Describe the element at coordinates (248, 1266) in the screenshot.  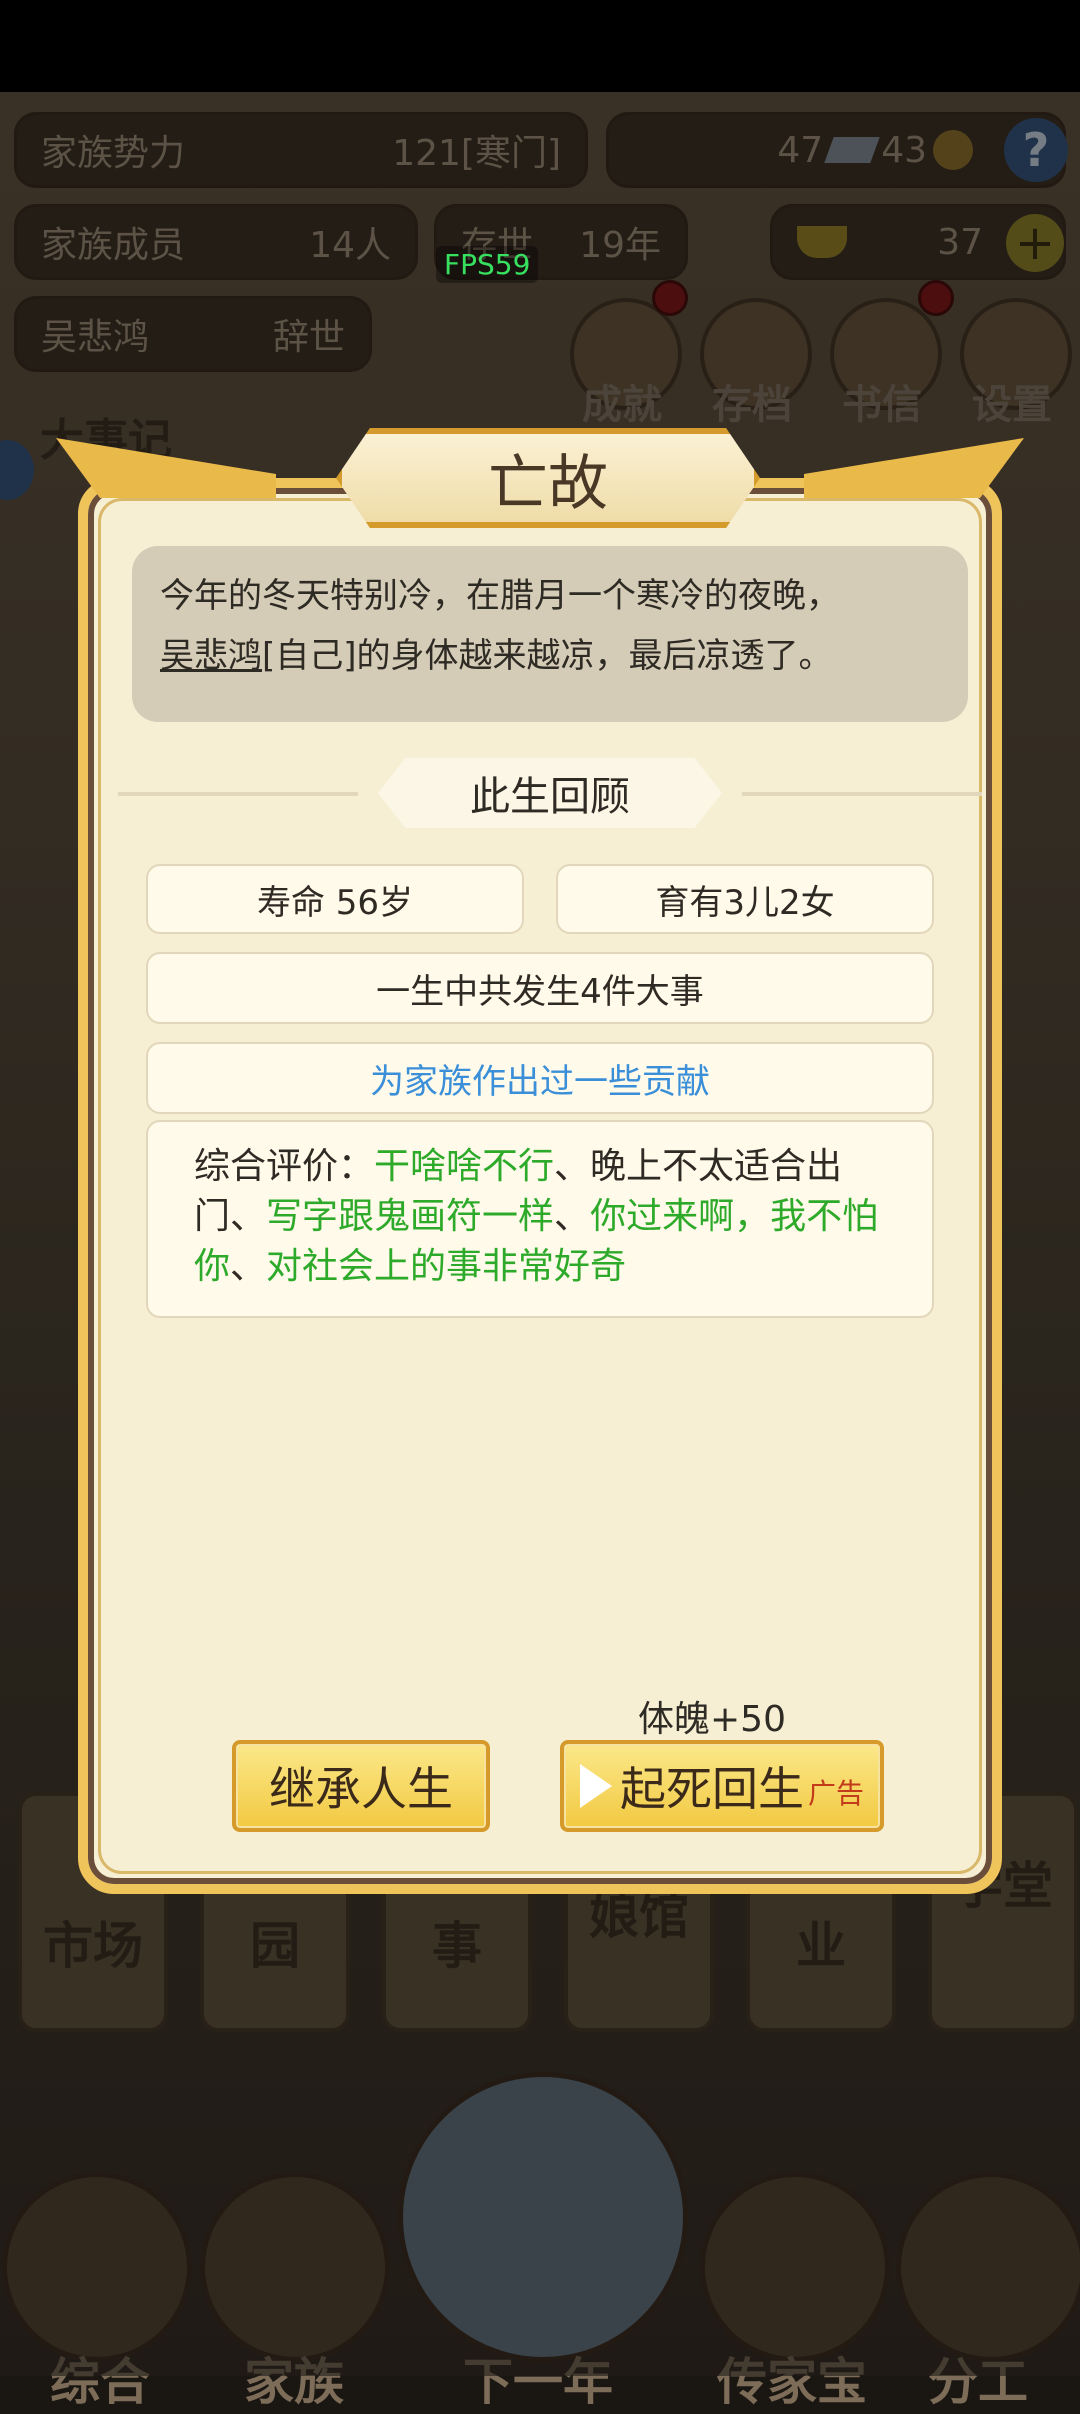
I see `trait-sep-4: 、` at that location.